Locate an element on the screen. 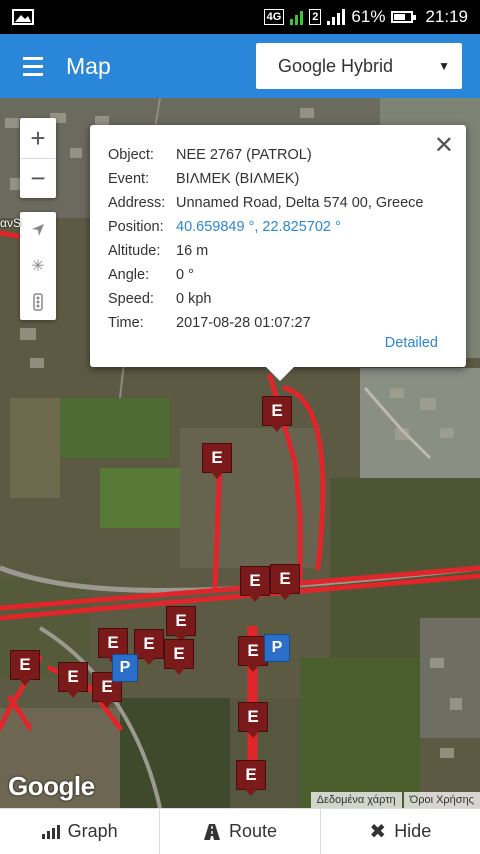 The height and width of the screenshot is (854, 480). close-popup-button: ✕ is located at coordinates (444, 145).